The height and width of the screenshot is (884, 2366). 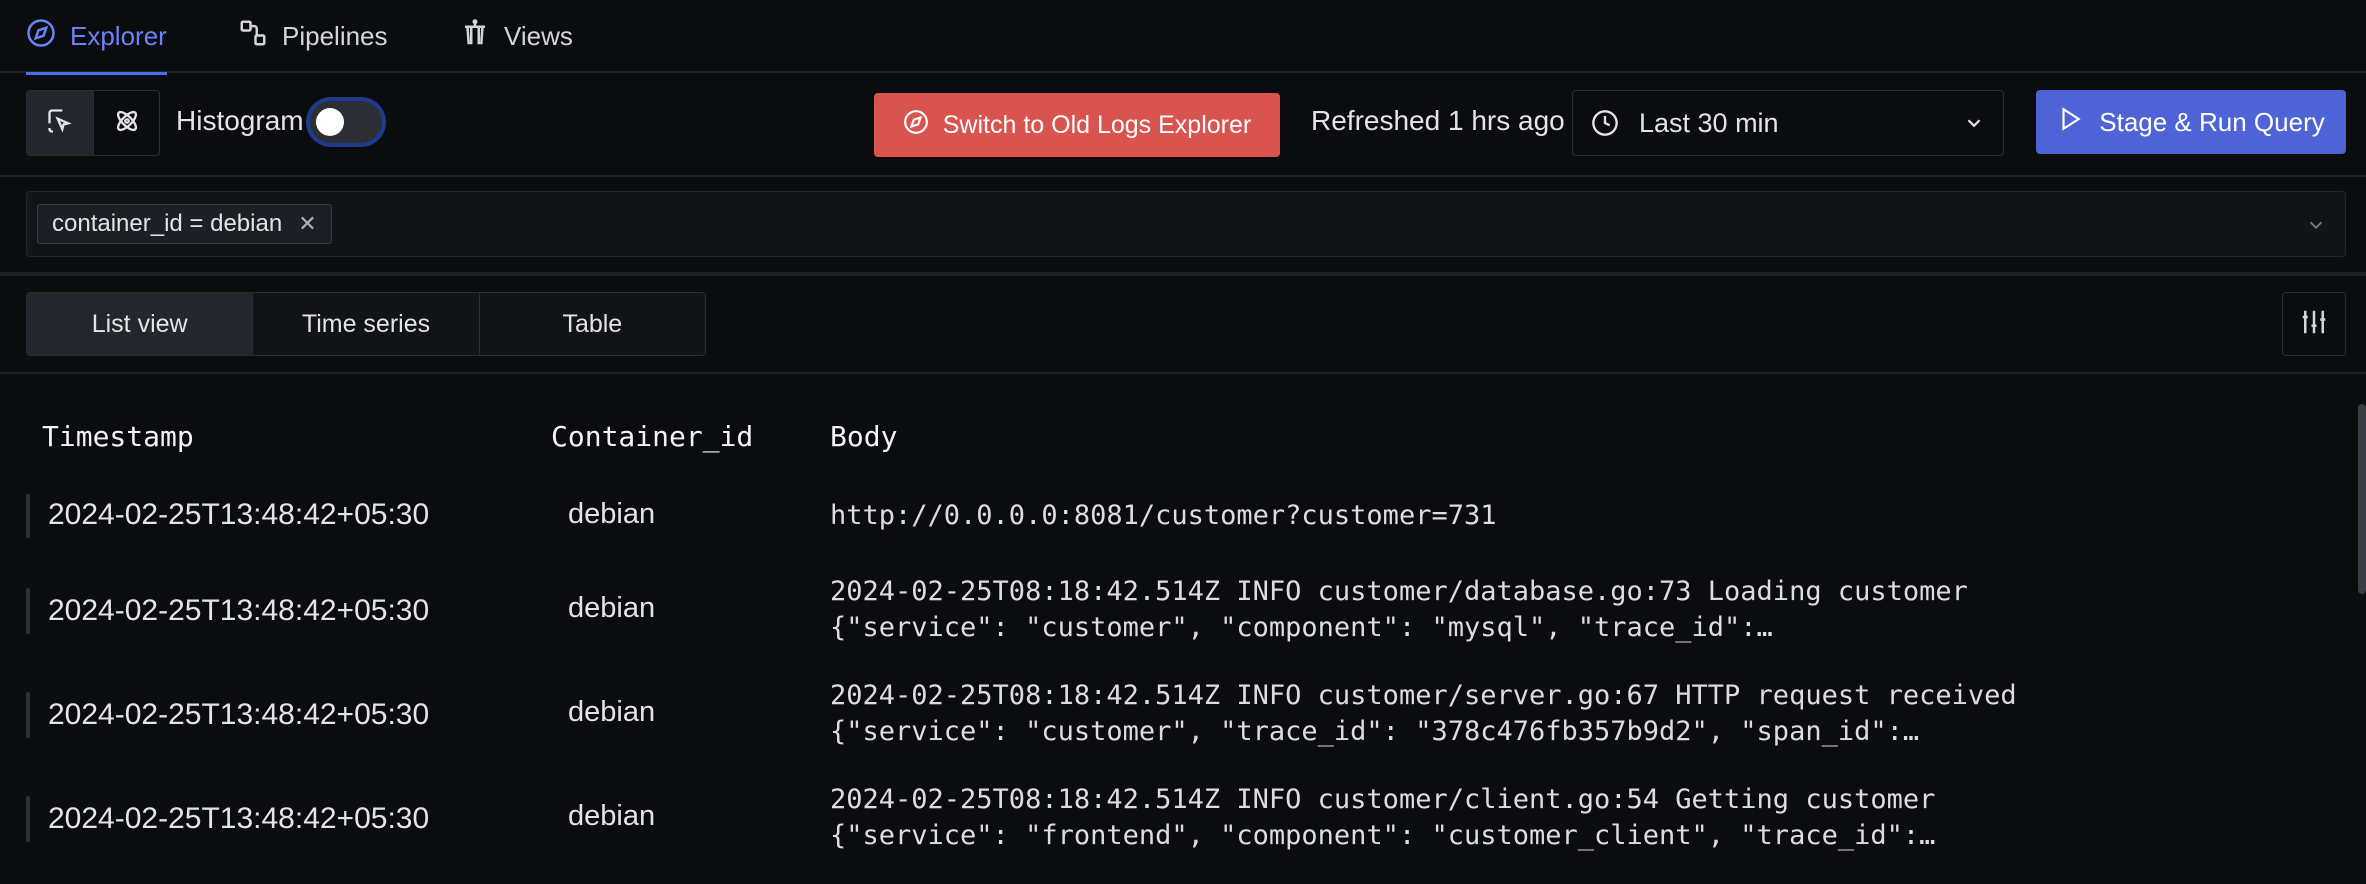 I want to click on sliders-icon, so click(x=2314, y=324).